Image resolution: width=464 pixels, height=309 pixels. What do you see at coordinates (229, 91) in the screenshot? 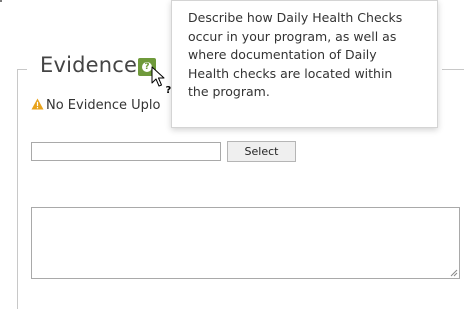
I see `tooltip-line: the program.` at bounding box center [229, 91].